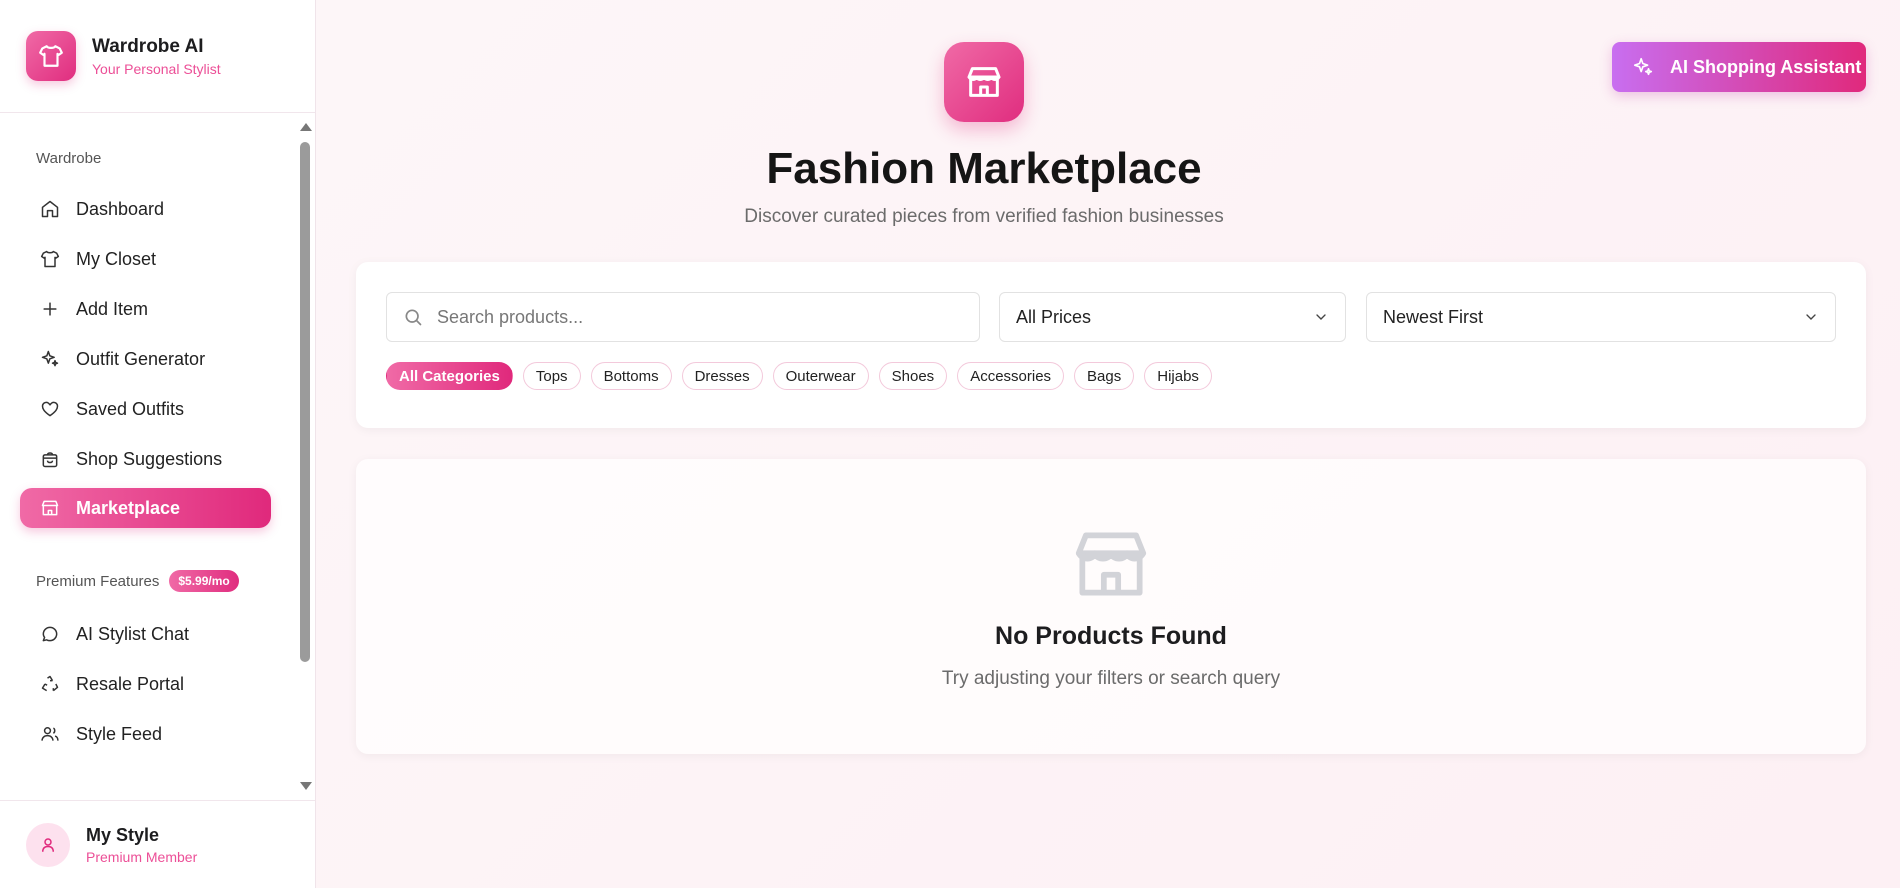 The height and width of the screenshot is (892, 1900). Describe the element at coordinates (449, 376) in the screenshot. I see `chip-all-categories: All Categories` at that location.